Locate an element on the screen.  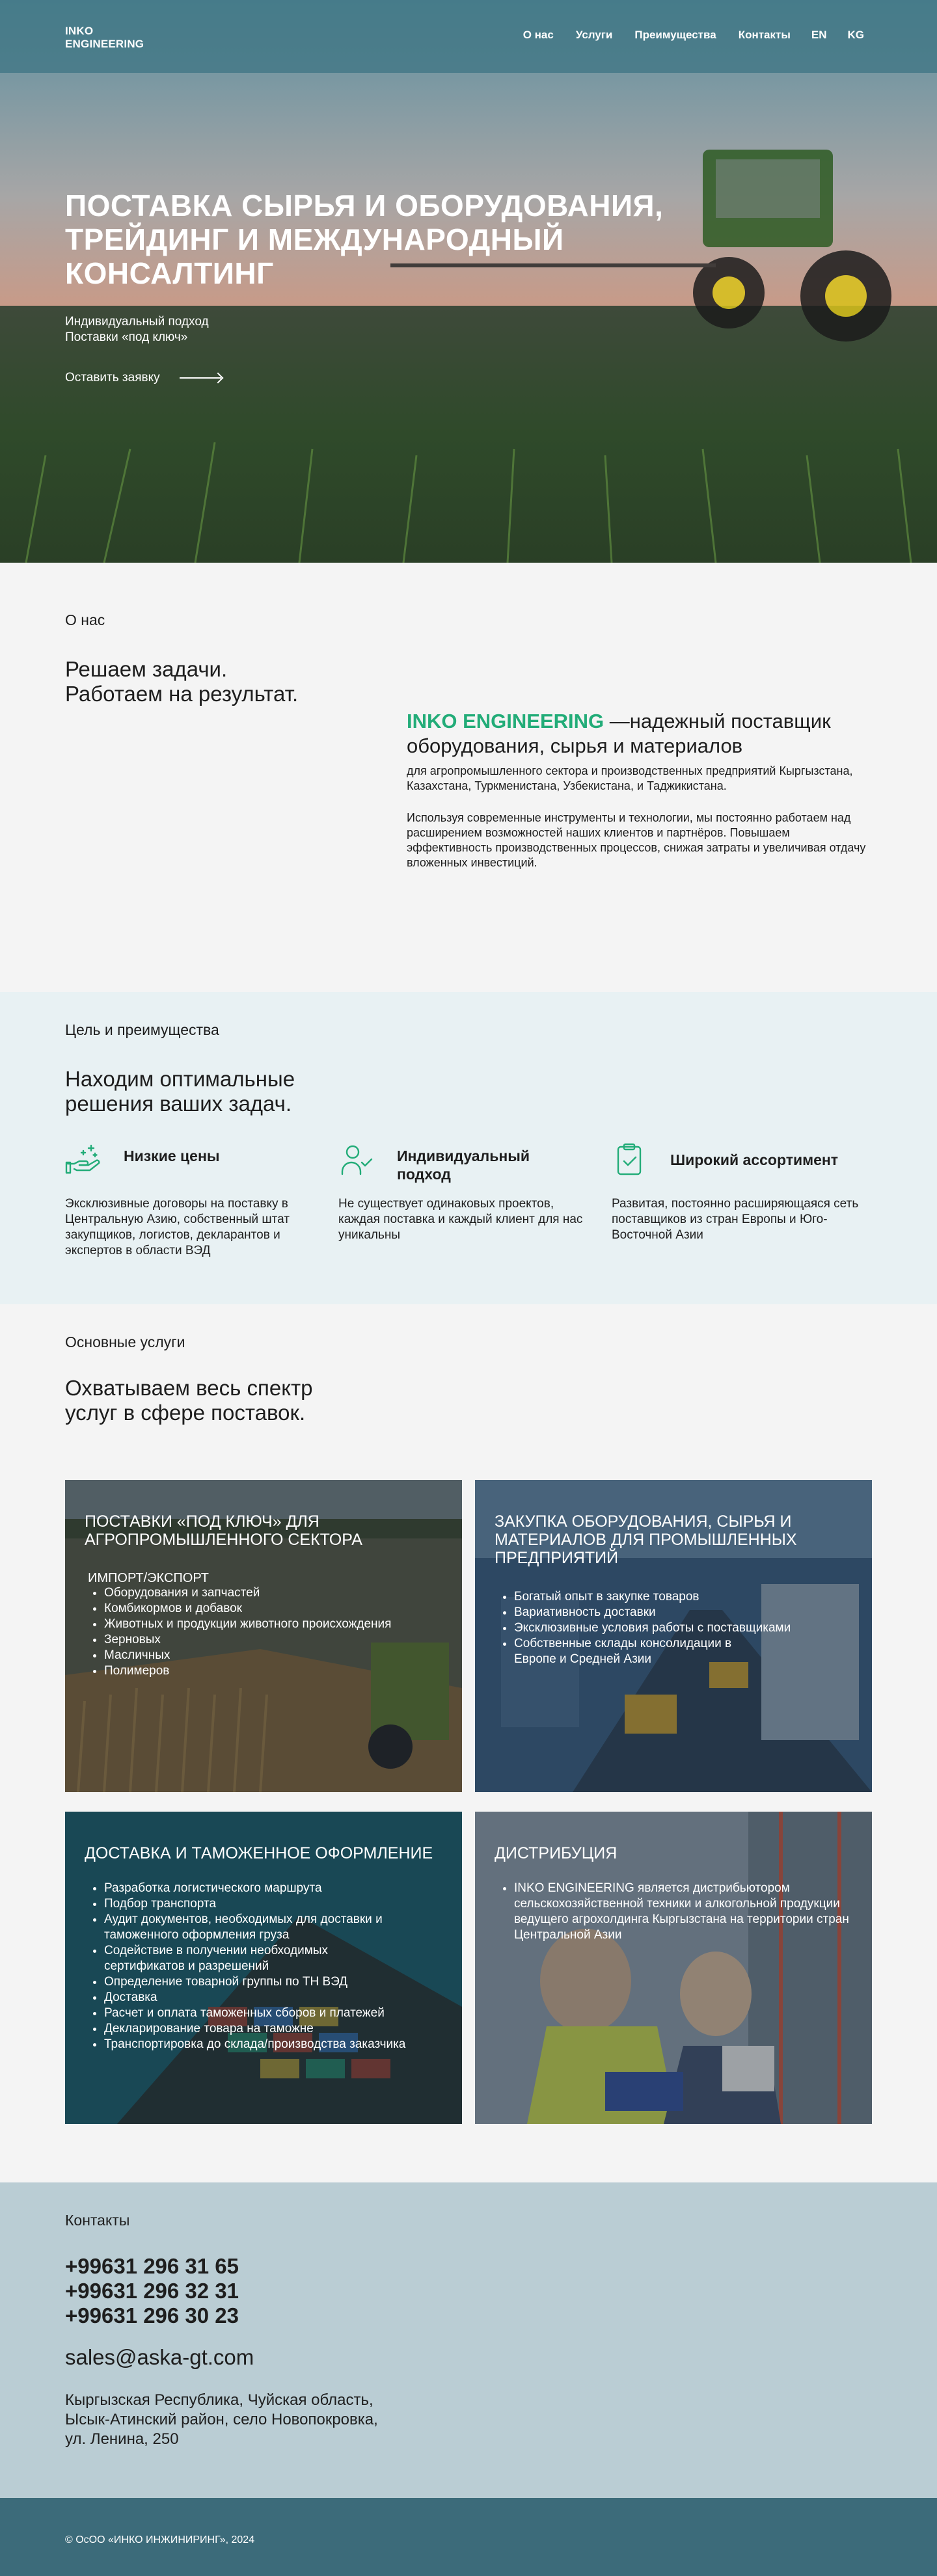
request-button: Оставить заявку is located at coordinates (144, 378).